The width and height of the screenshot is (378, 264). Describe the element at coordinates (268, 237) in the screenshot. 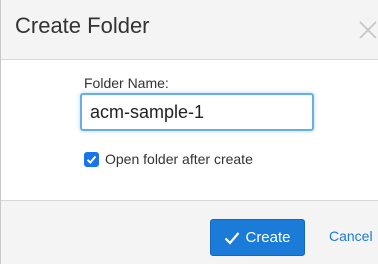

I see `create-button-label: Create` at that location.